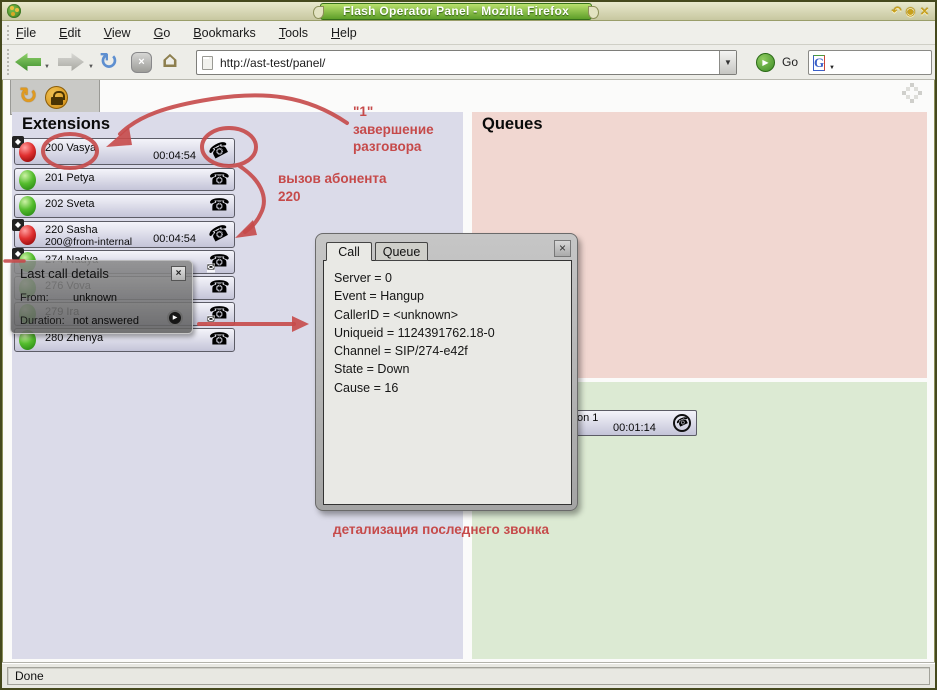 This screenshot has height=690, width=937. Describe the element at coordinates (117, 33) in the screenshot. I see `menu-view: View` at that location.